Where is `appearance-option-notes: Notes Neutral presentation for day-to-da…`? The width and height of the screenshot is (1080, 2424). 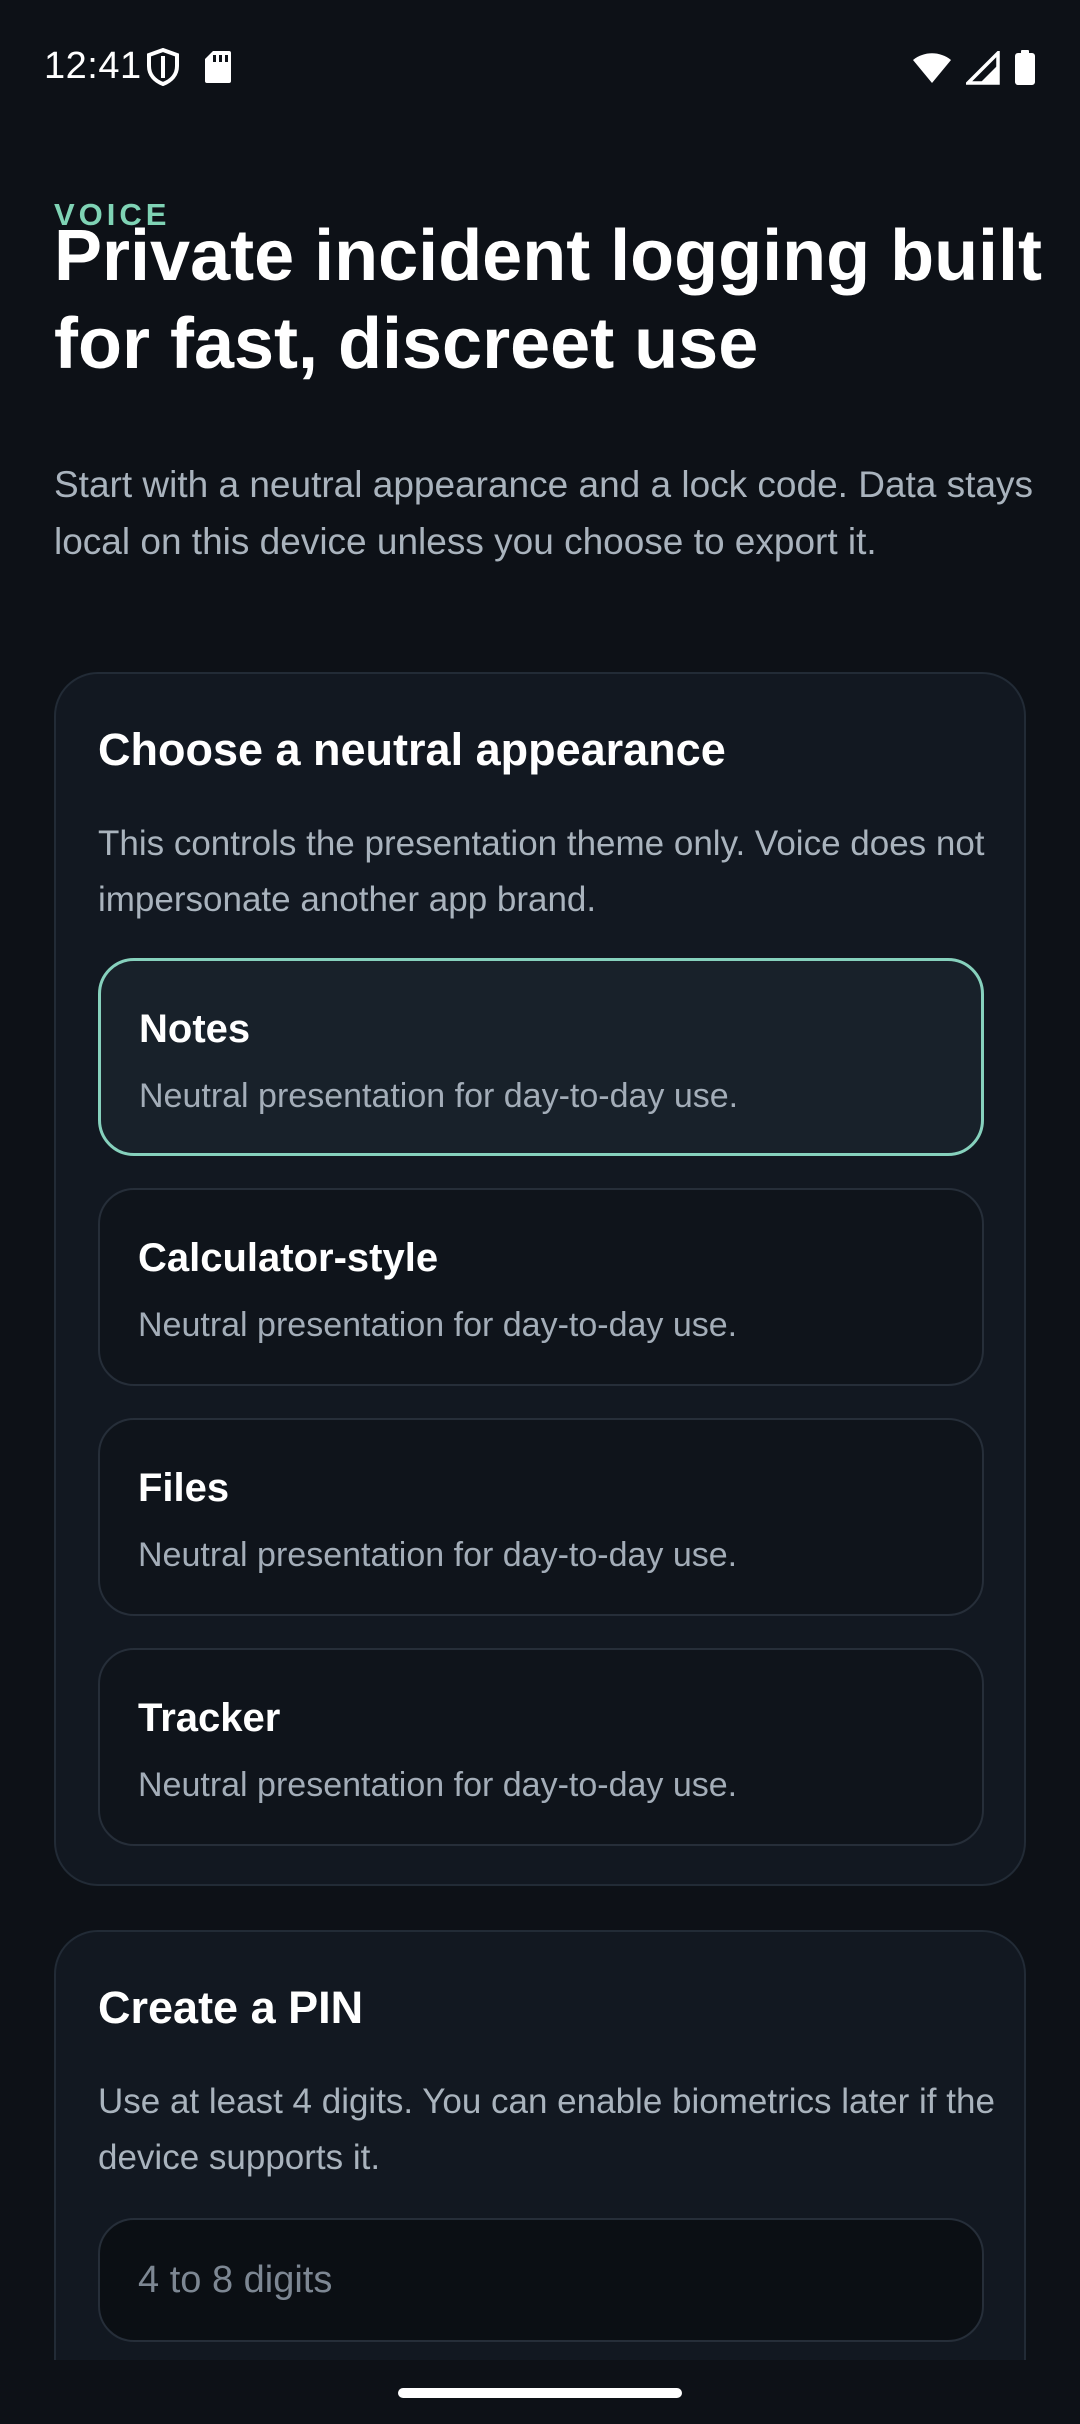 appearance-option-notes: Notes Neutral presentation for day-to-da… is located at coordinates (541, 1057).